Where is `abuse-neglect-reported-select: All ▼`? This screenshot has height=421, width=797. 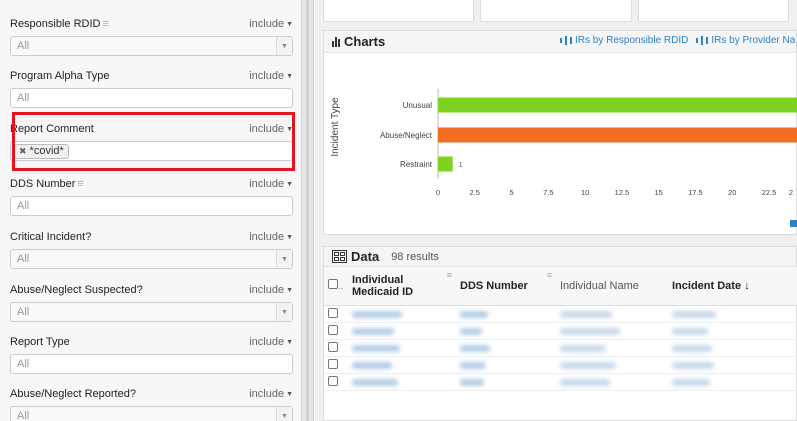
abuse-neglect-reported-select: All ▼ is located at coordinates (151, 413).